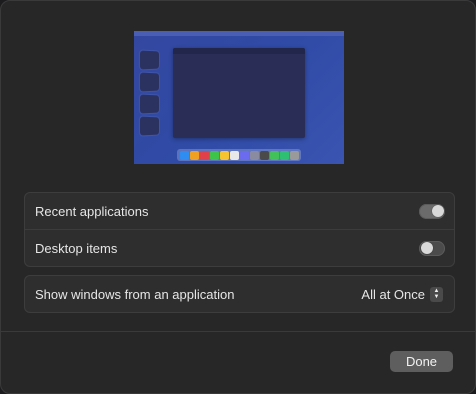  What do you see at coordinates (239, 211) in the screenshot?
I see `recent-applications-row: Recent applications` at bounding box center [239, 211].